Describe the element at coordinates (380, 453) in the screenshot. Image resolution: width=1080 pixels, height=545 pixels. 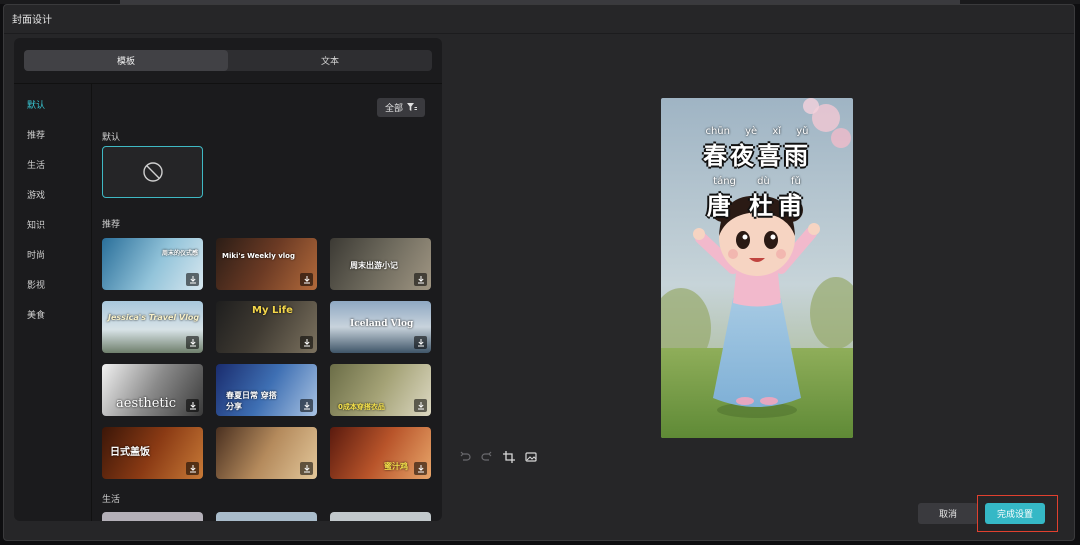
I see `template-thumb: 蜜汁鸡` at that location.